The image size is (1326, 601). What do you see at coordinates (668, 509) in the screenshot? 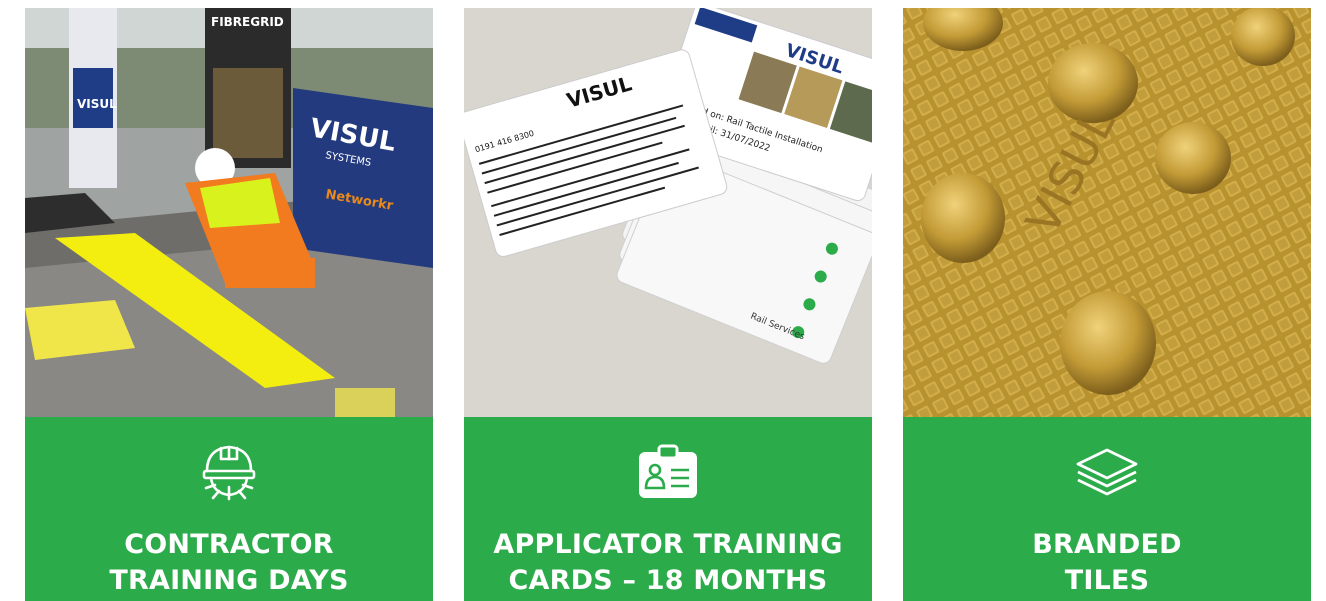
I see `applicator-training-panel: APPLICATOR TRAINING CARDS – 18 MONTHS` at bounding box center [668, 509].